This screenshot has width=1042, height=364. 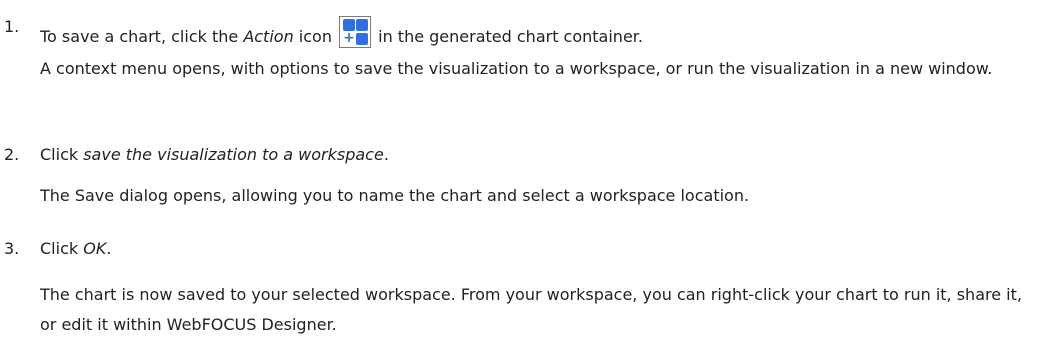 What do you see at coordinates (268, 36) in the screenshot?
I see `instruction-emphasis: Action` at bounding box center [268, 36].